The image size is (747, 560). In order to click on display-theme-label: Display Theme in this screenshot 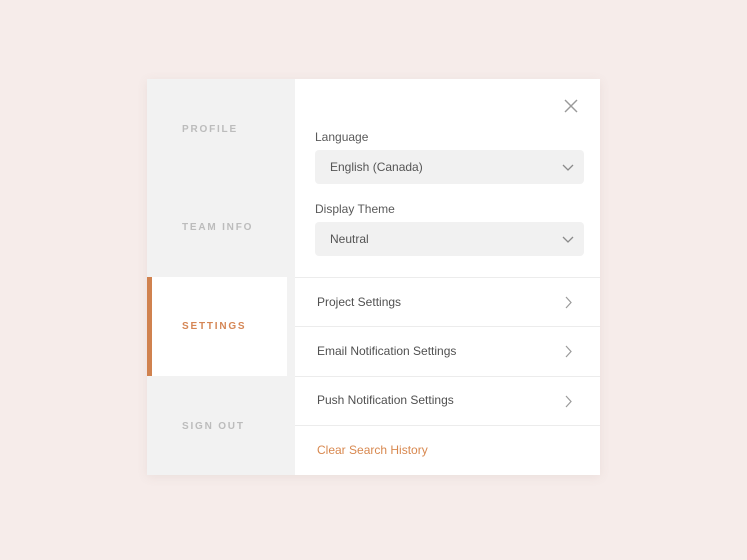, I will do `click(355, 209)`.